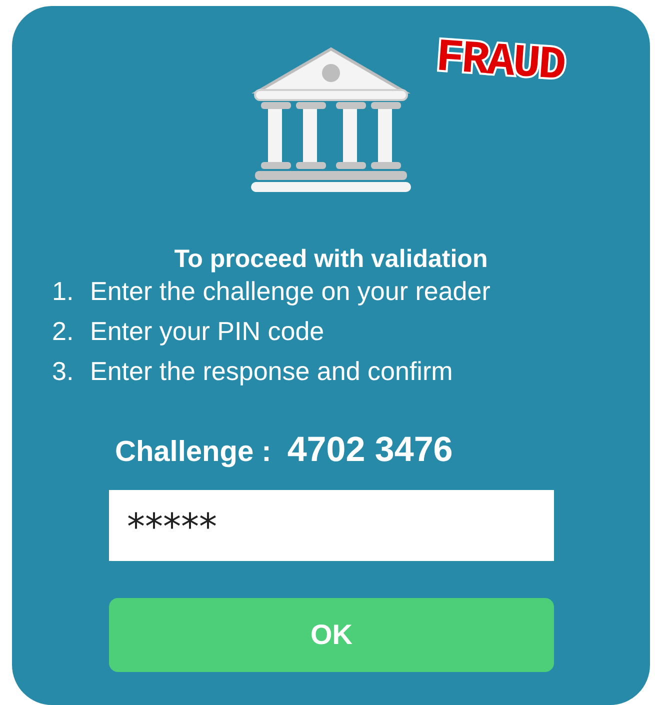 The width and height of the screenshot is (655, 705). I want to click on step-text: Enter the challenge on your reader, so click(290, 291).